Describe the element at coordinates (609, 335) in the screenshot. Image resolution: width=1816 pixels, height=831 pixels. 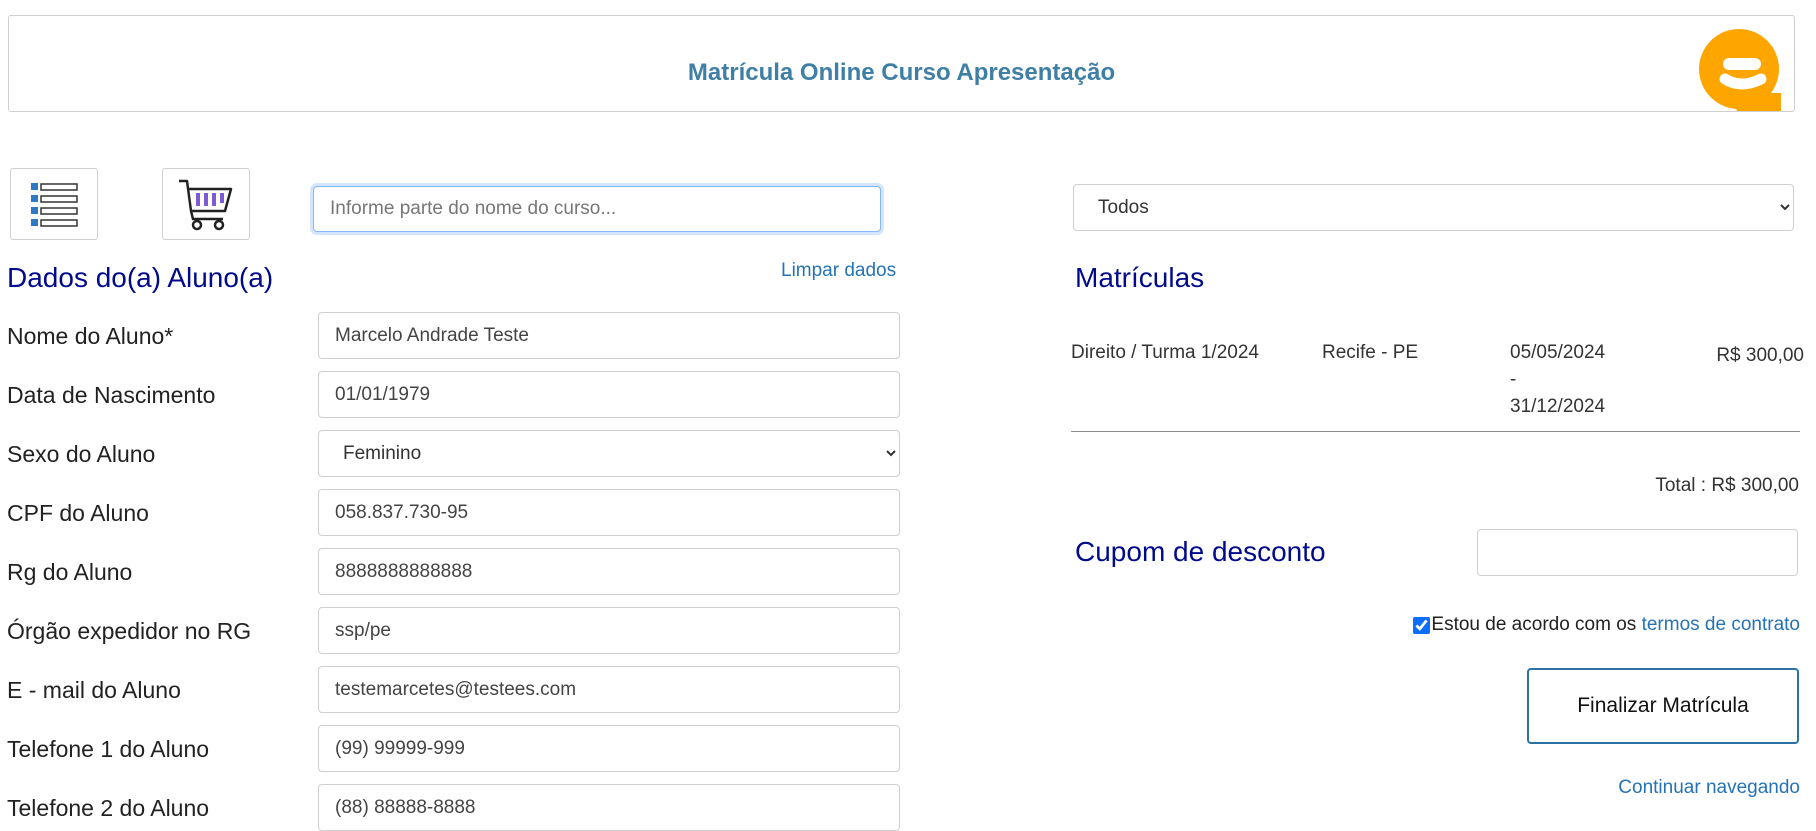
I see `student-name-input` at that location.